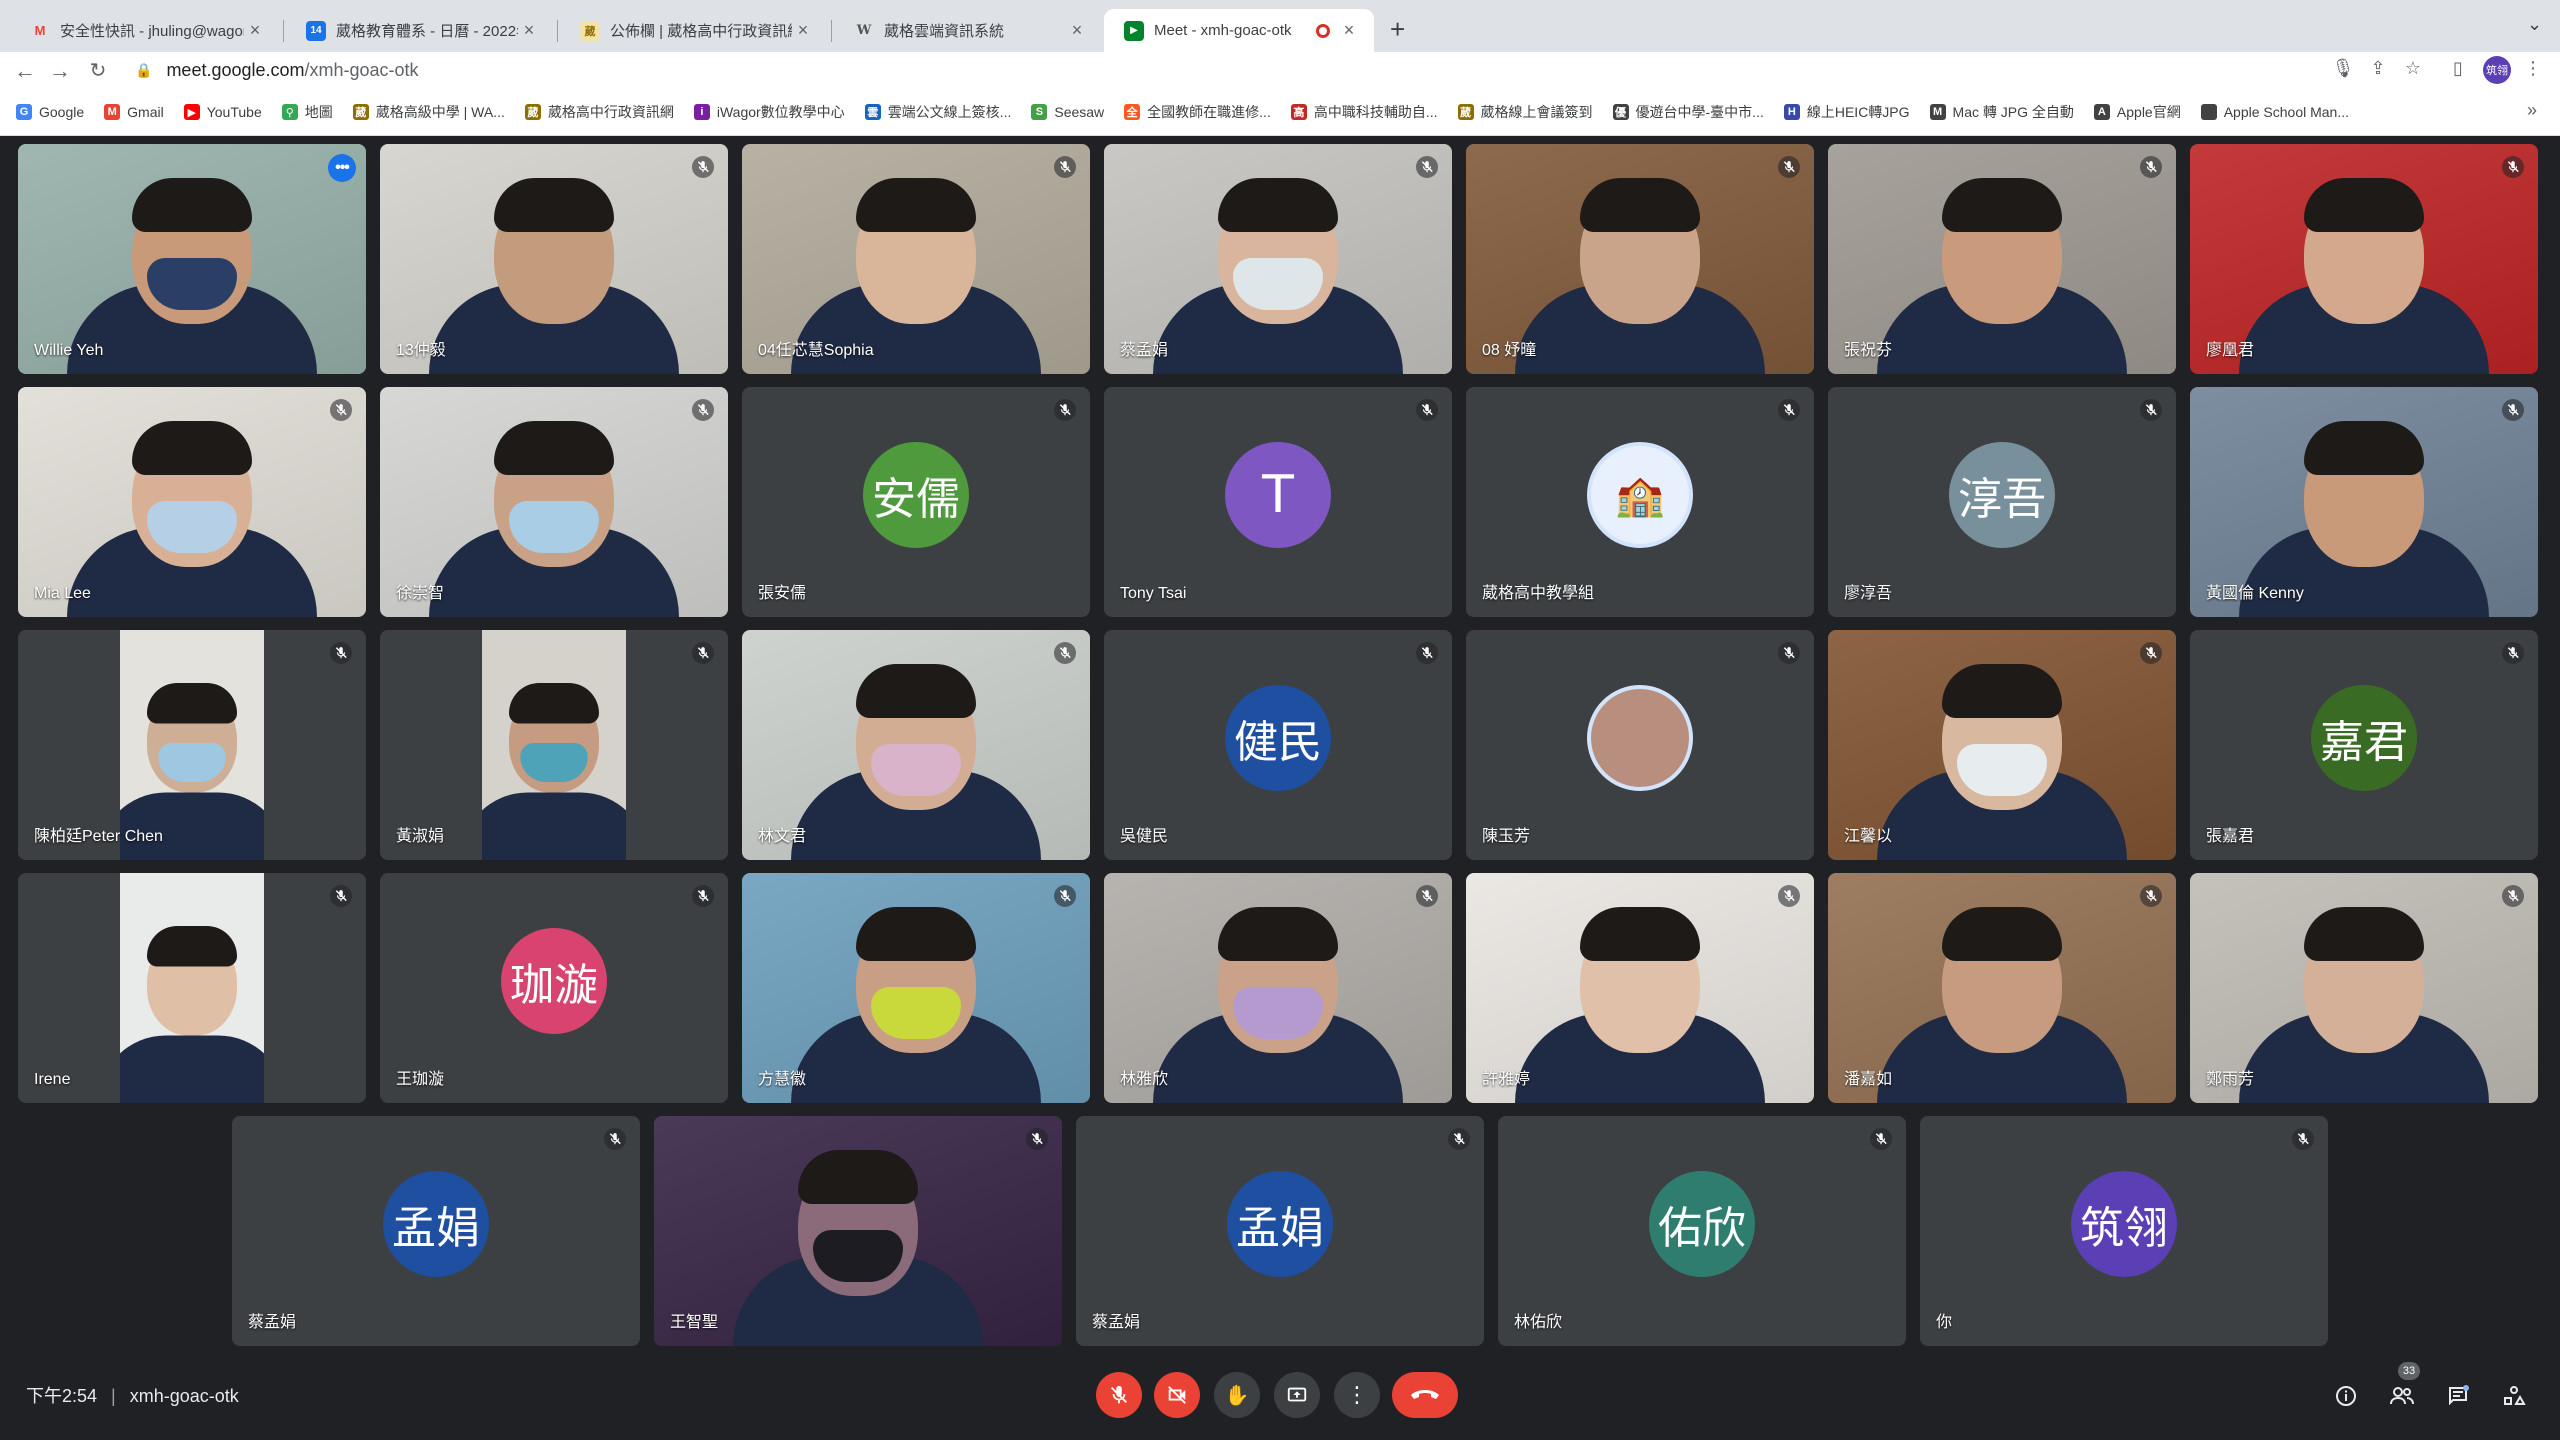  Describe the element at coordinates (694, 30) in the screenshot. I see `browser-tab: 葳 公佈欄 | 葳格高中行政資訊網 ×` at that location.